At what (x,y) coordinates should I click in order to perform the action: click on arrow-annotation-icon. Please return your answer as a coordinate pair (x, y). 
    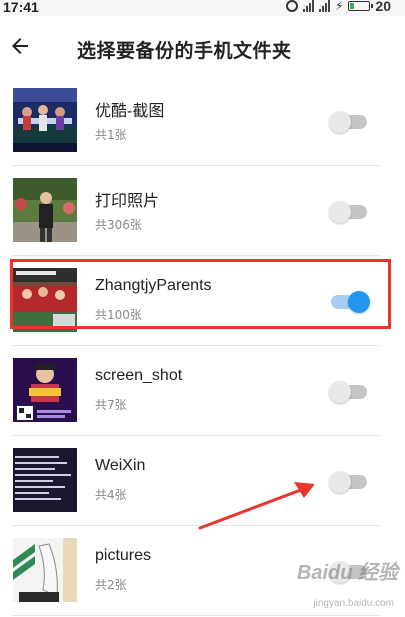
    Looking at the image, I should click on (256, 506).